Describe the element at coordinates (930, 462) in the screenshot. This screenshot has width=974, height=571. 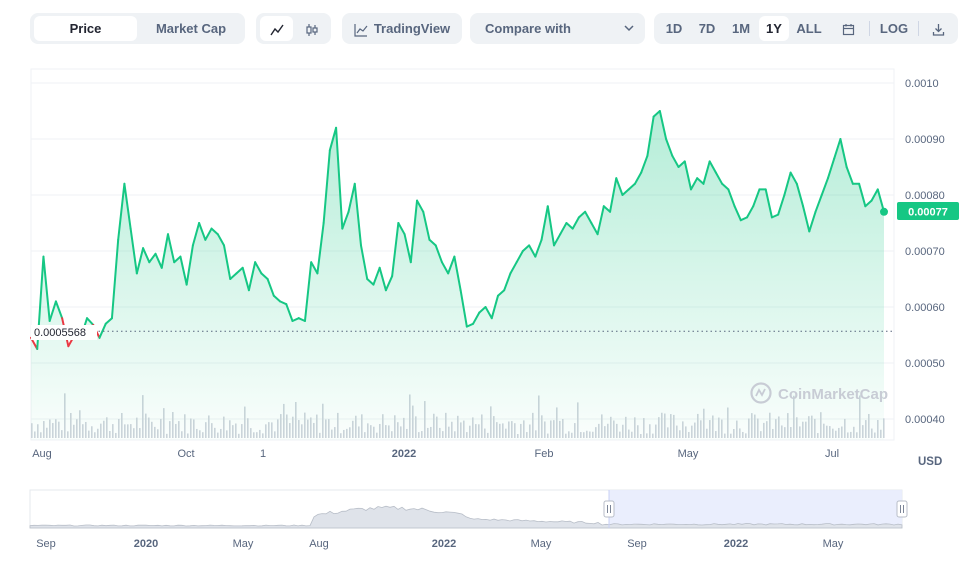
I see `currency-label: USD` at that location.